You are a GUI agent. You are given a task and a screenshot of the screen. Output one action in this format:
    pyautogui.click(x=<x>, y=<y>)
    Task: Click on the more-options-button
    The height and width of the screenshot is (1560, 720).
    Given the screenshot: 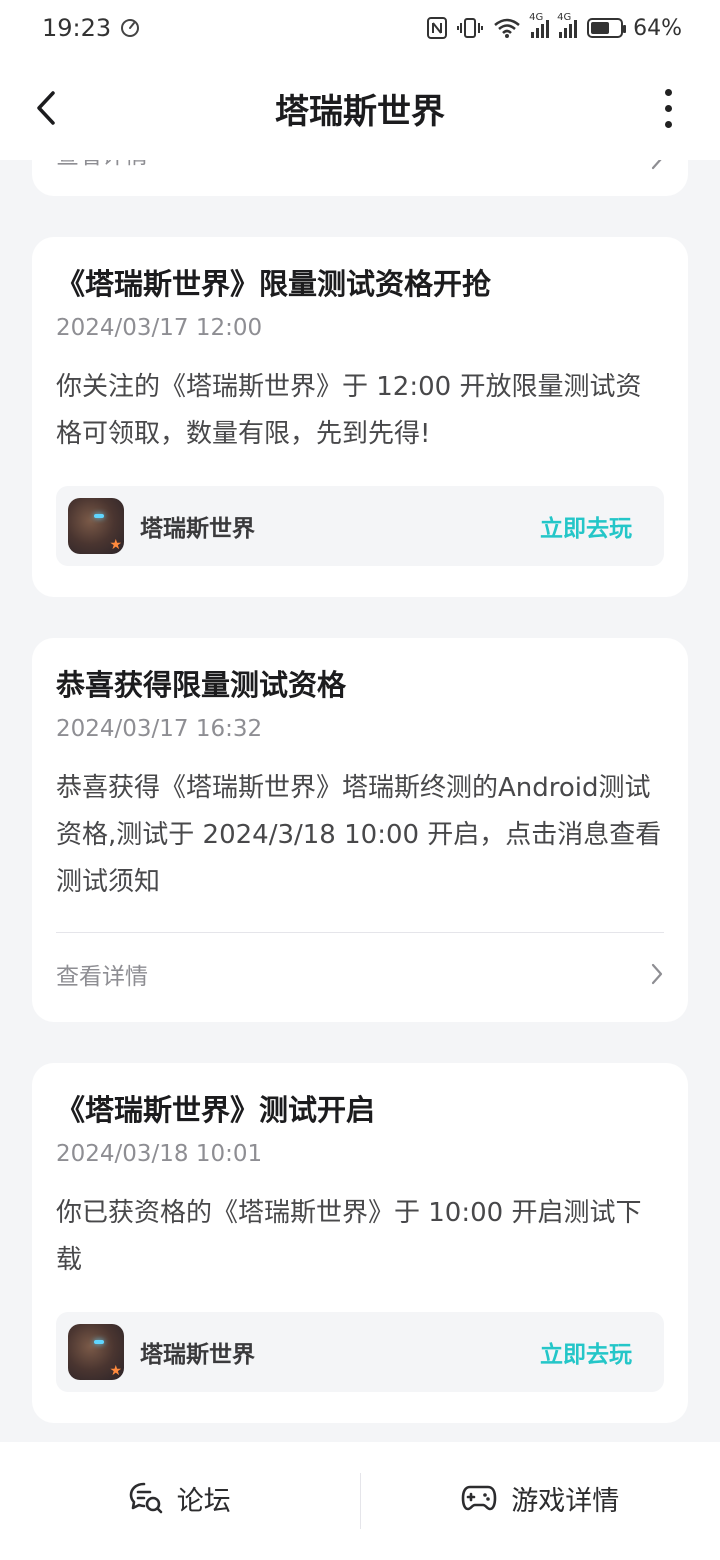 What is the action you would take?
    pyautogui.click(x=668, y=108)
    